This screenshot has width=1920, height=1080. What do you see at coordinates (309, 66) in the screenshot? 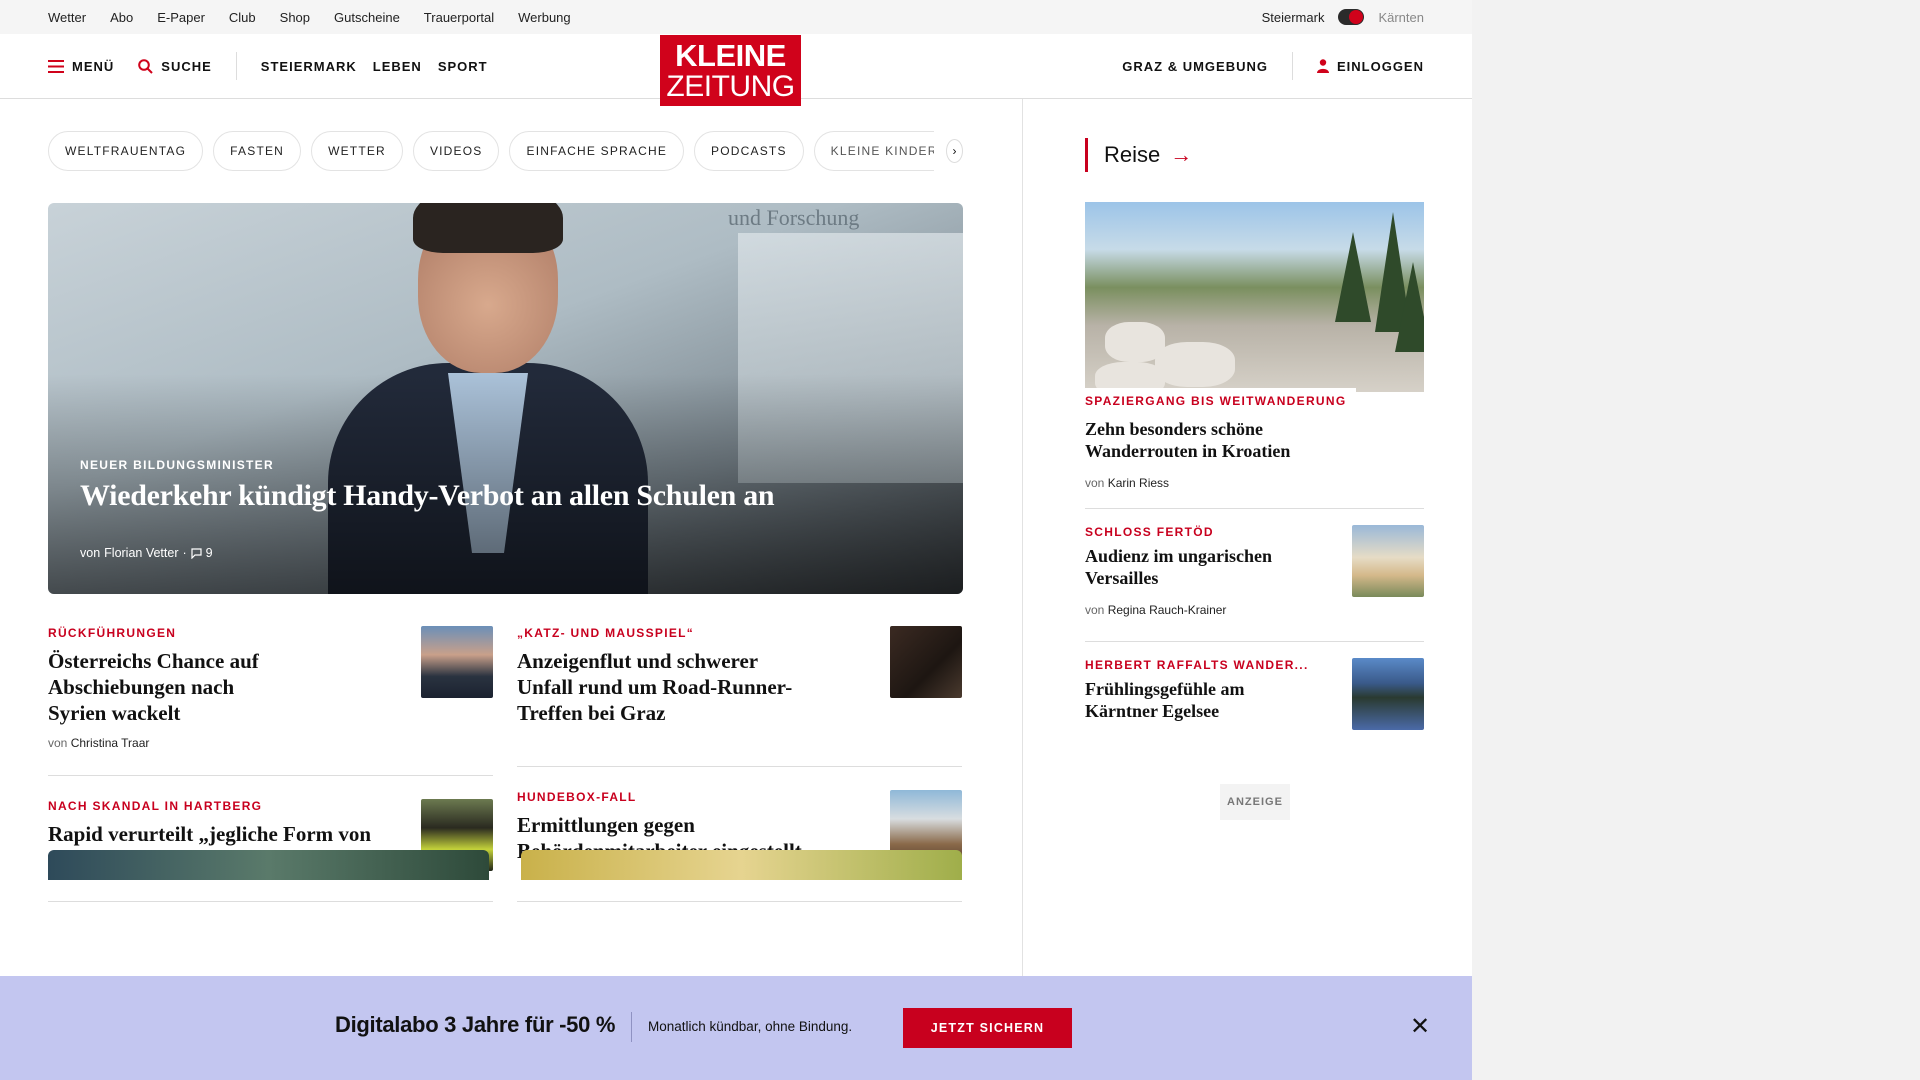
I see `nav-steiermark: STEIERMARK` at bounding box center [309, 66].